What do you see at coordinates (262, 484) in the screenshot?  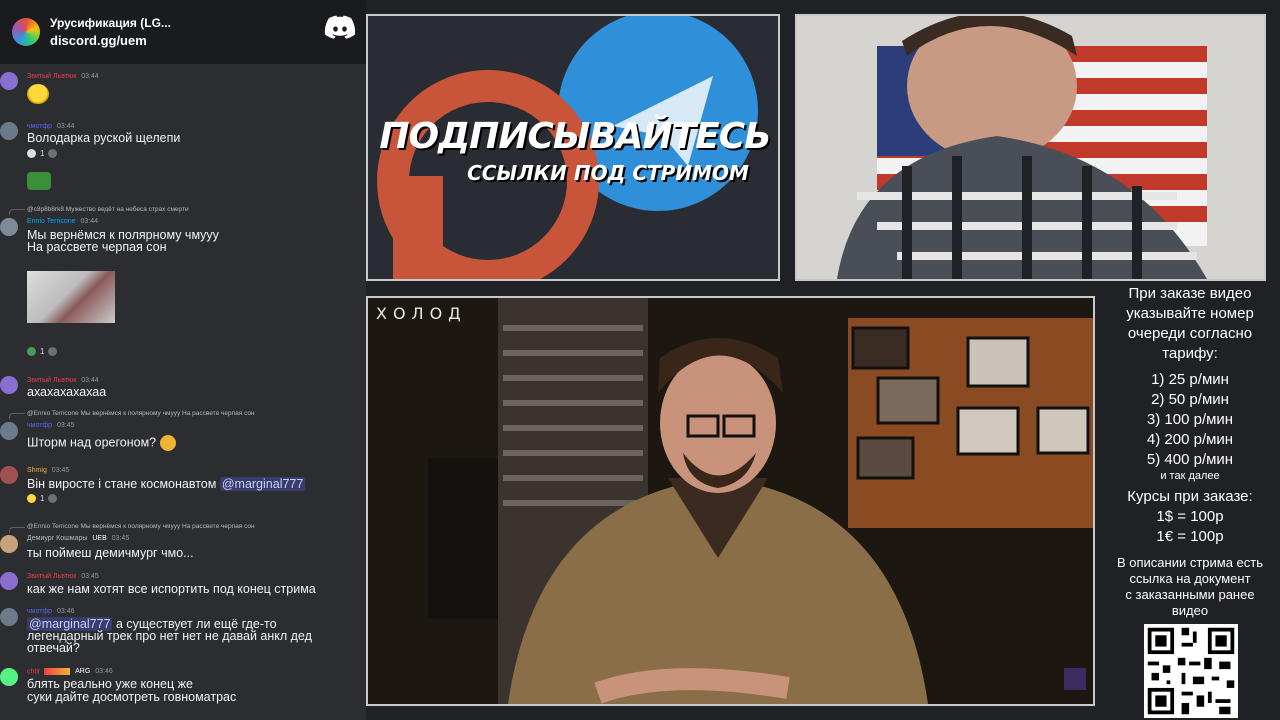 I see `user-mention: @marginal777` at bounding box center [262, 484].